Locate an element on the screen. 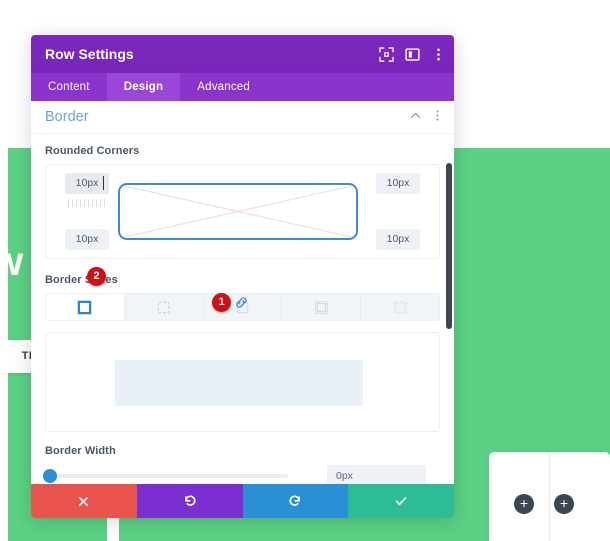 Image resolution: width=610 pixels, height=541 pixels. rounded-corners-control: 10px 10px 10px 10px is located at coordinates (242, 211).